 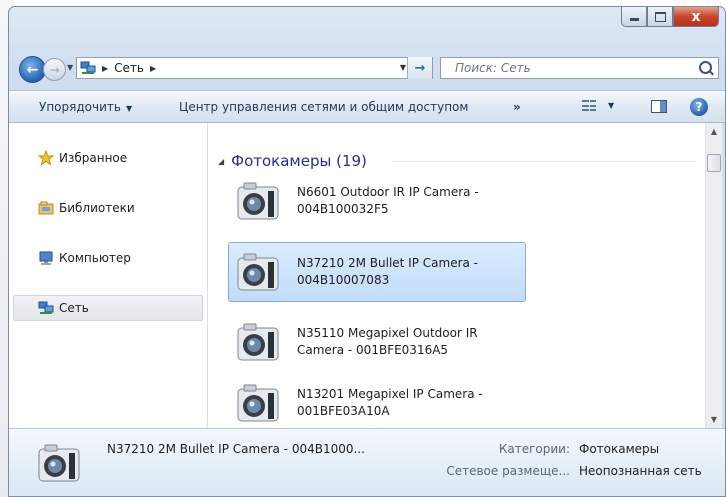 I want to click on view-list-icon, so click(x=589, y=105).